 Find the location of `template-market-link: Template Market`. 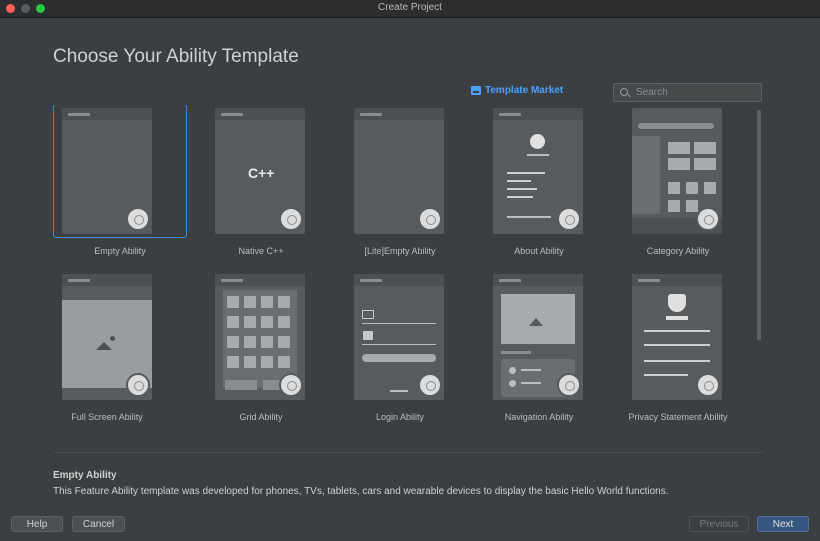

template-market-link: Template Market is located at coordinates (517, 90).